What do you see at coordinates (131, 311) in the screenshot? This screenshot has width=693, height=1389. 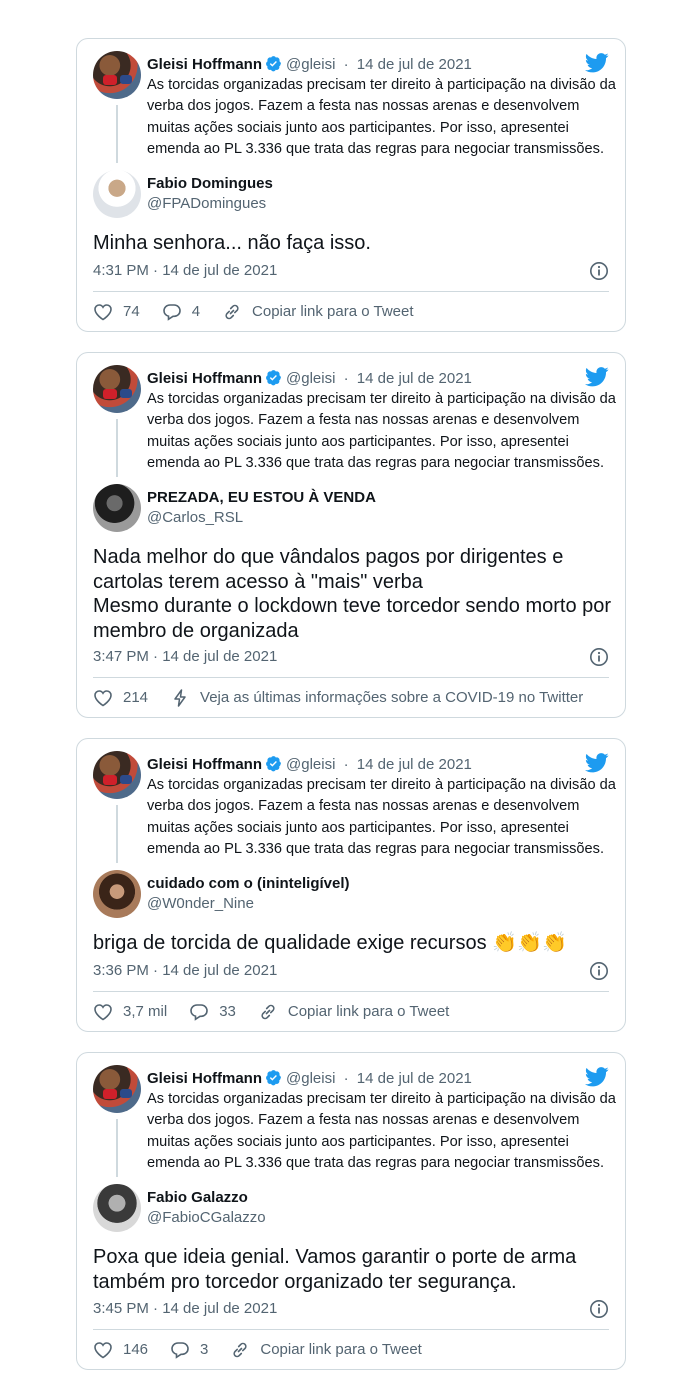 I see `like-count: 74` at bounding box center [131, 311].